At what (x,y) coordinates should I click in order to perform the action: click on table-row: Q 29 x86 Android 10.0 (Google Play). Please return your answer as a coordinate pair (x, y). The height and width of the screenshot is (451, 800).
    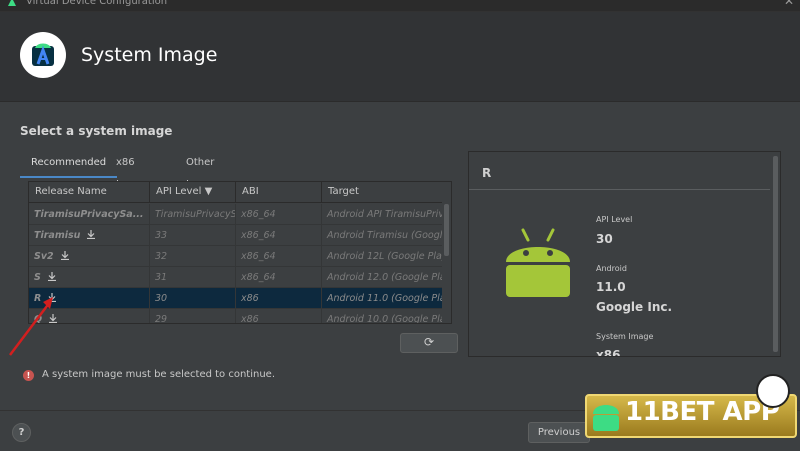
    Looking at the image, I should click on (236, 316).